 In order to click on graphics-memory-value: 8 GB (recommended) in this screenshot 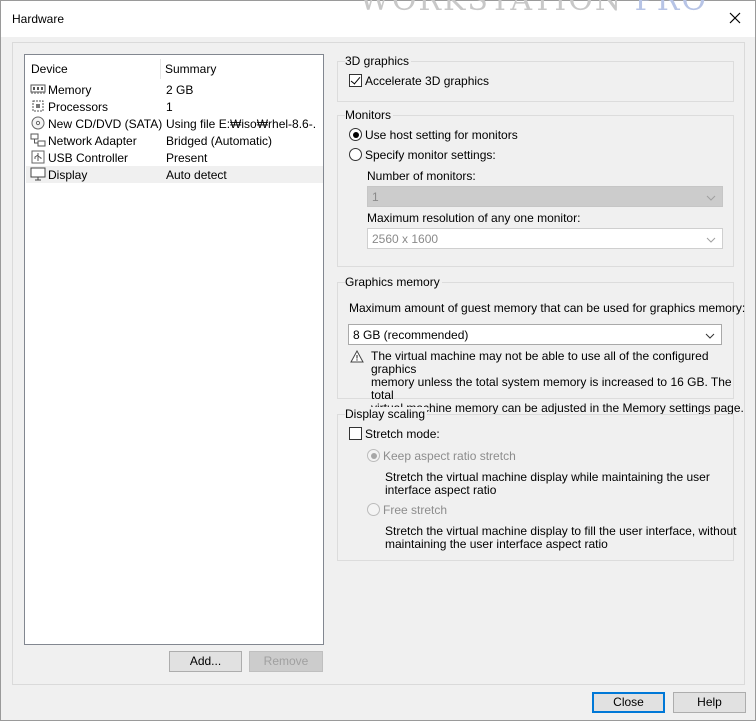, I will do `click(411, 335)`.